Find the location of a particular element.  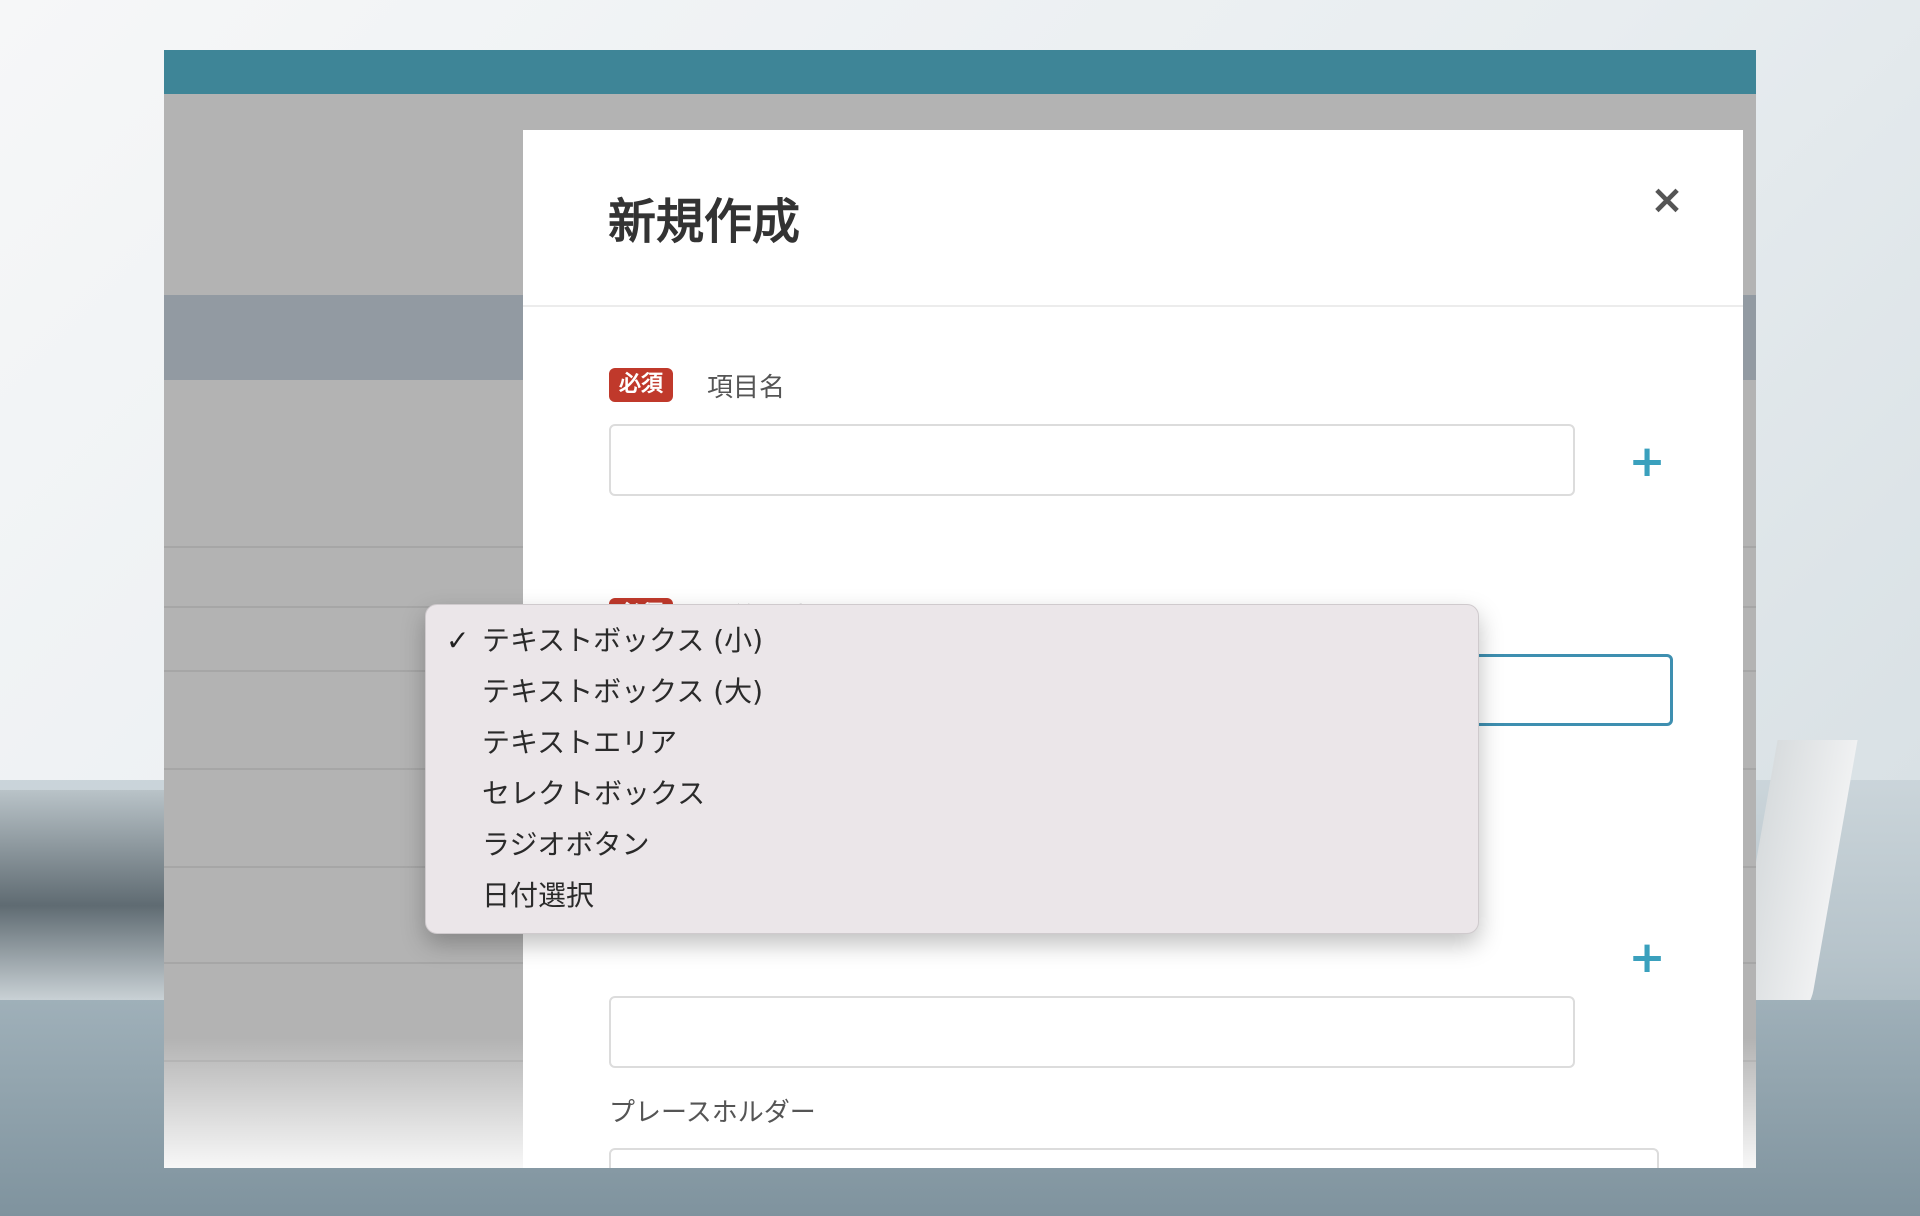

dialog-header: 新規作成 × is located at coordinates (1133, 218).